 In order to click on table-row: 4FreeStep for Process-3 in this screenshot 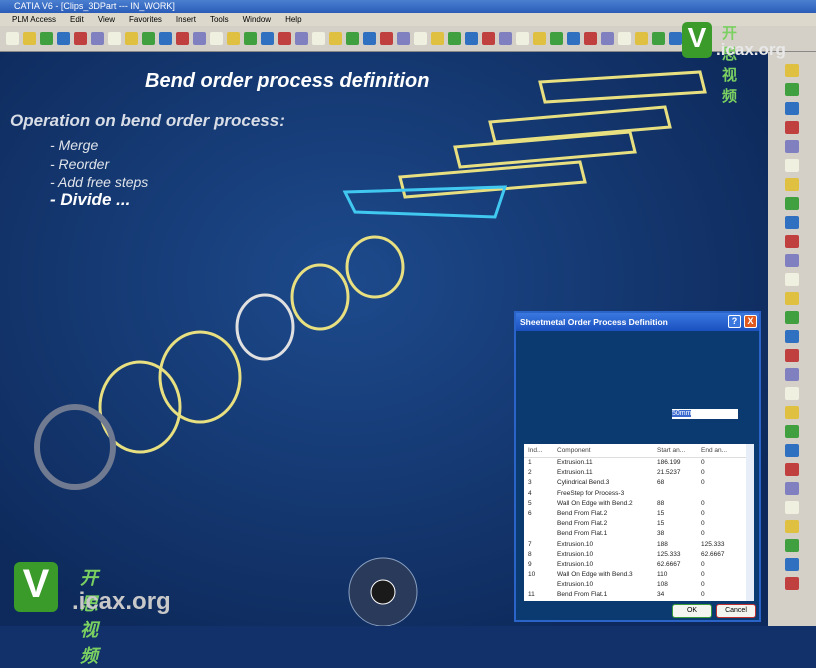, I will do `click(639, 494)`.